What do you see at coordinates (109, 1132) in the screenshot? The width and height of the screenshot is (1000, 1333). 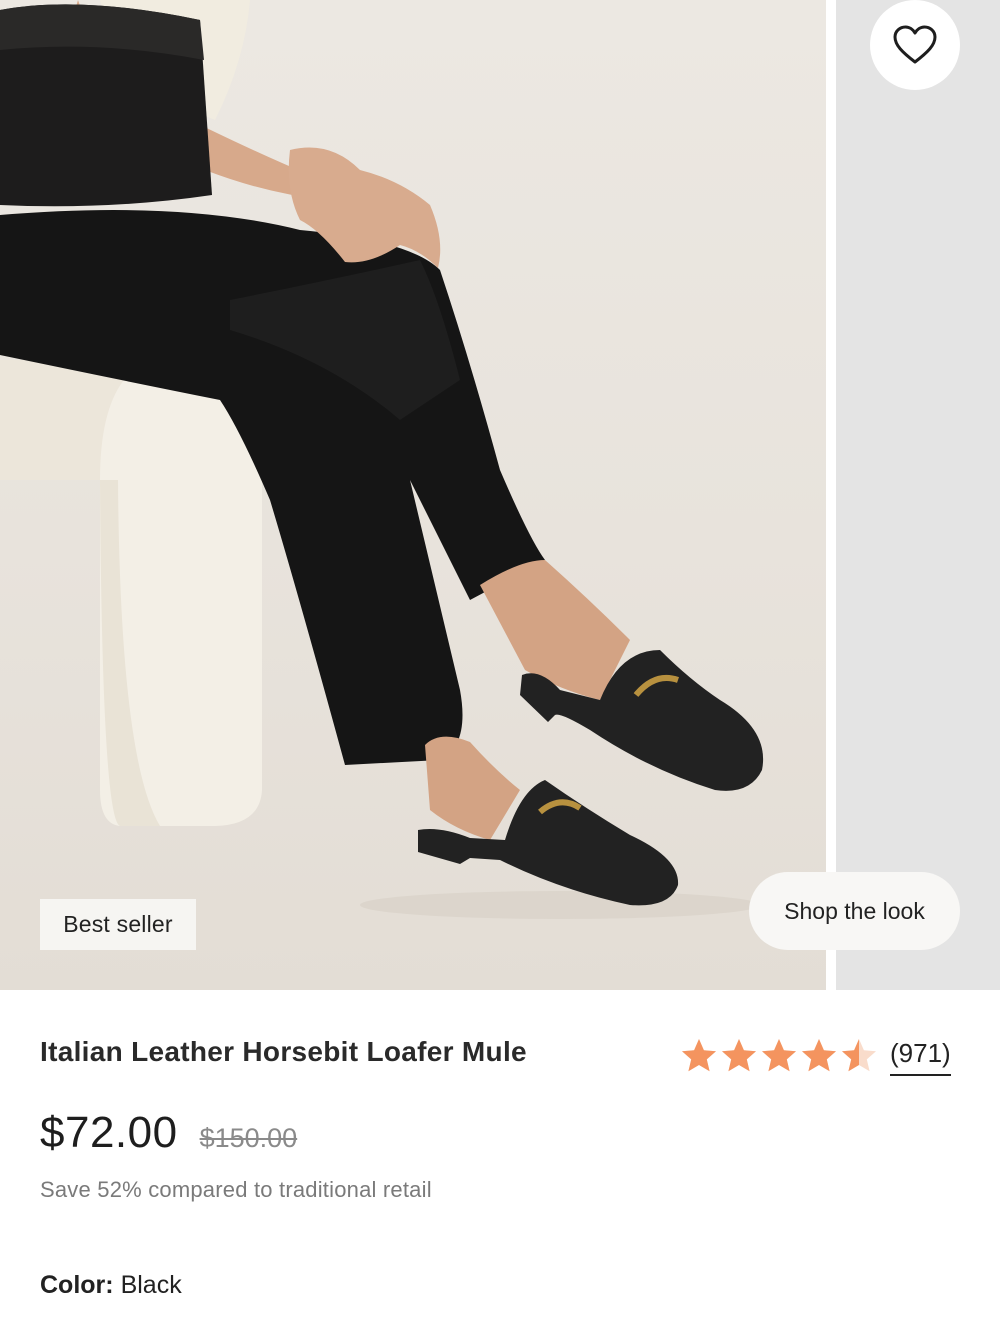 I see `sale-price: $72.00` at bounding box center [109, 1132].